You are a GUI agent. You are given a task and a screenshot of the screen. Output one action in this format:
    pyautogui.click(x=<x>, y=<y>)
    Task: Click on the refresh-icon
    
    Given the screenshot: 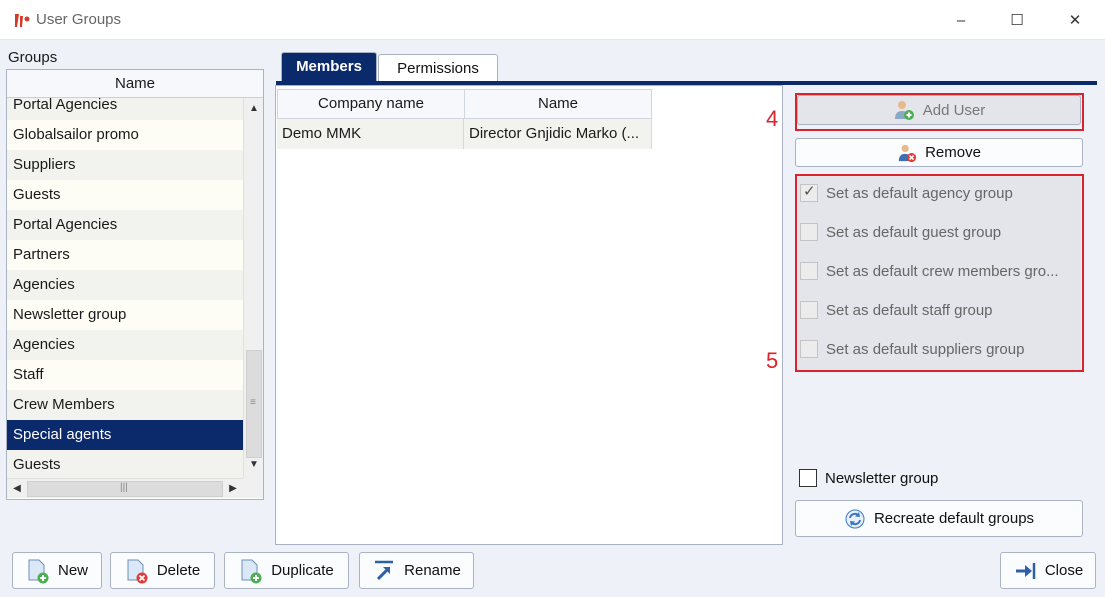 What is the action you would take?
    pyautogui.click(x=855, y=518)
    